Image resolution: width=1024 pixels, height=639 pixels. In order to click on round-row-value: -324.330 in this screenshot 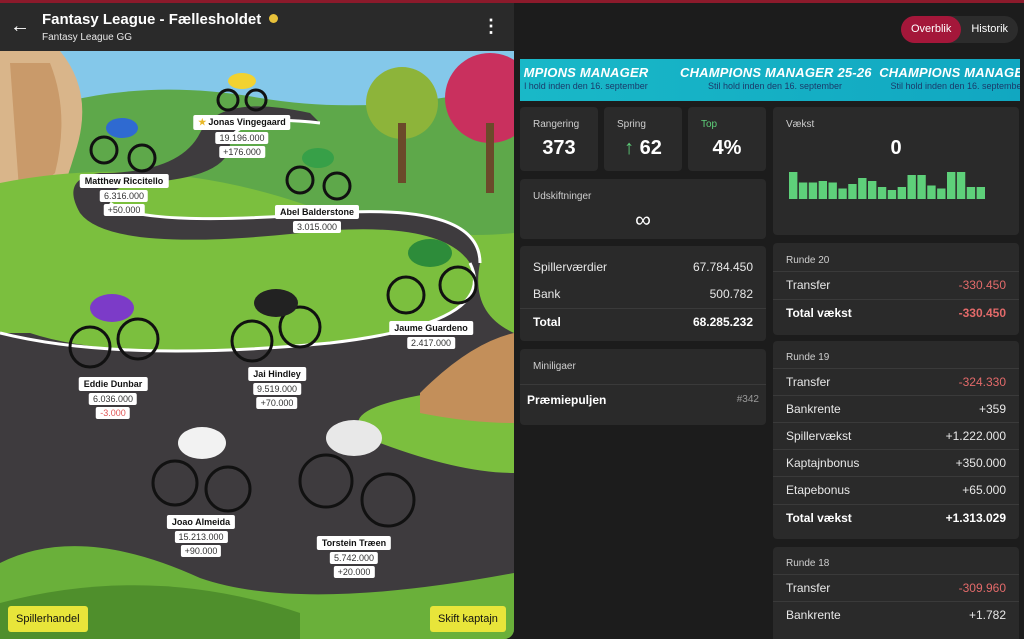, I will do `click(982, 382)`.